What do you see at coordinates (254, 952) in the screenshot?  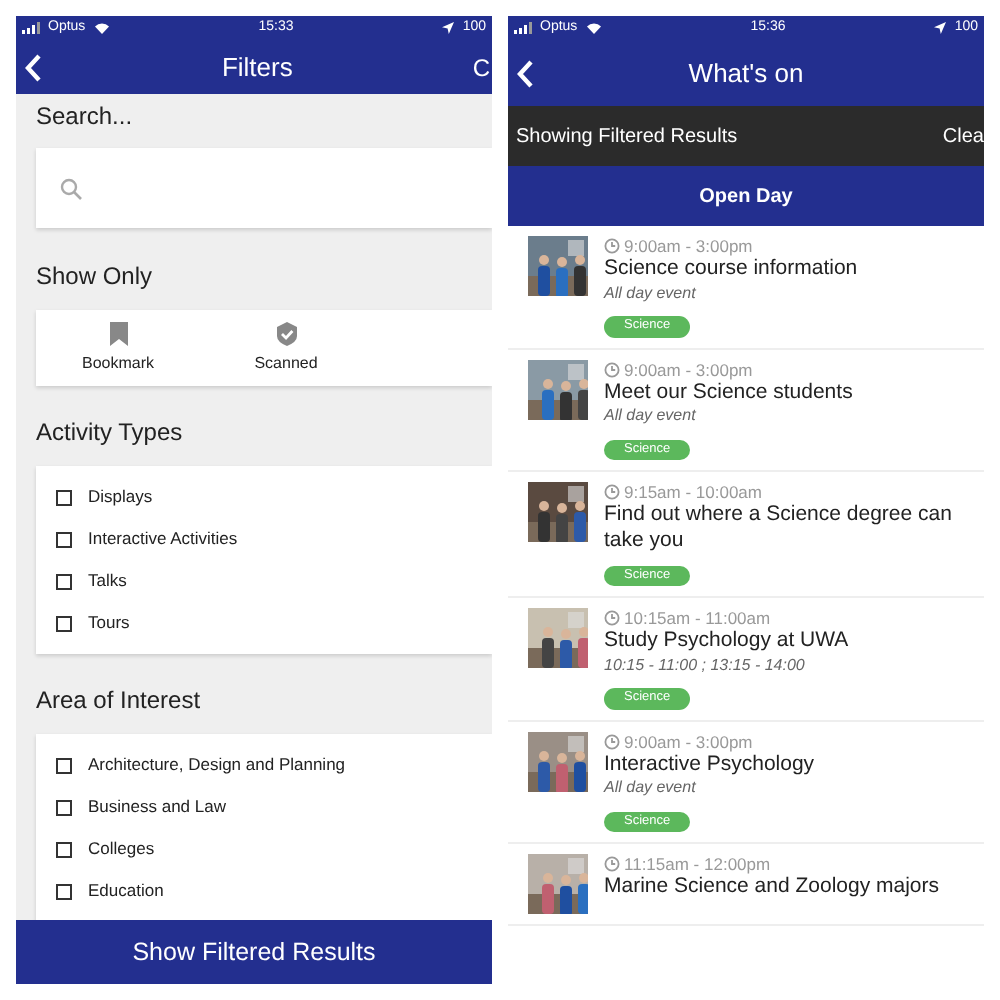 I see `apply-button: Show Filtered Results` at bounding box center [254, 952].